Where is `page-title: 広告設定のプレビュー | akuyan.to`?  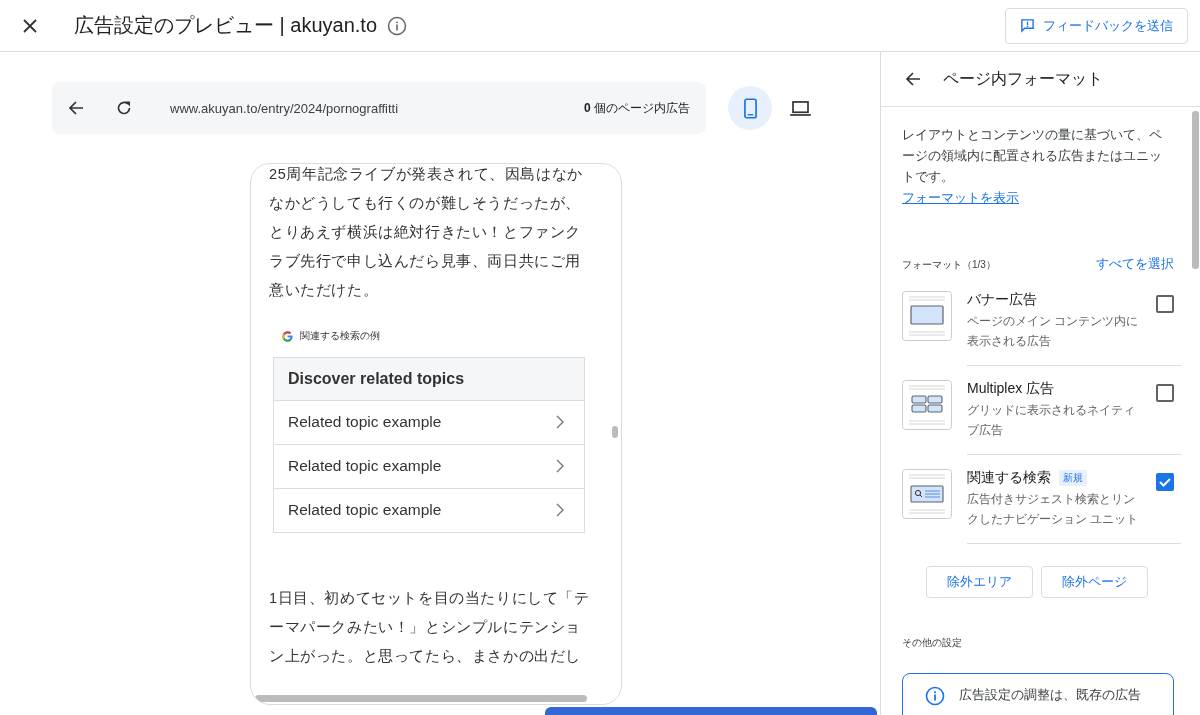
page-title: 広告設定のプレビュー | akuyan.to is located at coordinates (226, 25).